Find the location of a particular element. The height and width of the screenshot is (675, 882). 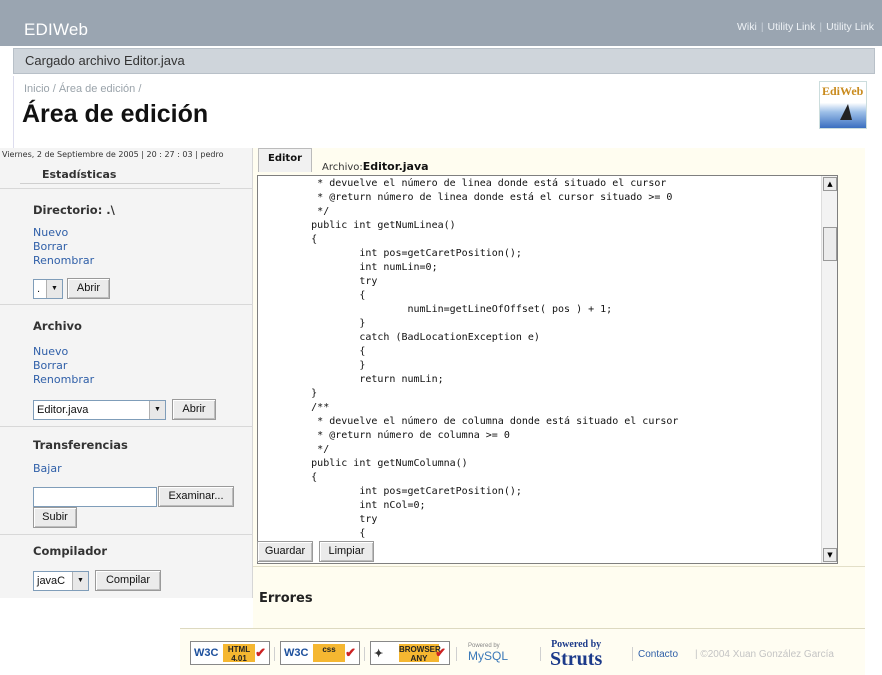

ediweb-logo: EdiWeb is located at coordinates (843, 105).